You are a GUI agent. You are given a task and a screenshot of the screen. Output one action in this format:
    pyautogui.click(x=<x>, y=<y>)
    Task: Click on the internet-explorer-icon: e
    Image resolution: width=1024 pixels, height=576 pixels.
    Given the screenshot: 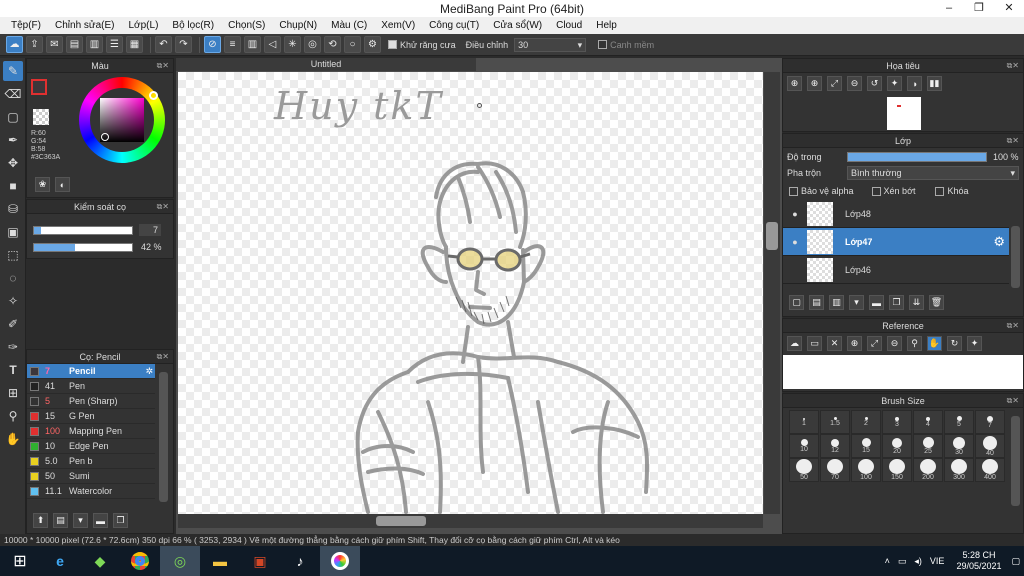 What is the action you would take?
    pyautogui.click(x=60, y=561)
    